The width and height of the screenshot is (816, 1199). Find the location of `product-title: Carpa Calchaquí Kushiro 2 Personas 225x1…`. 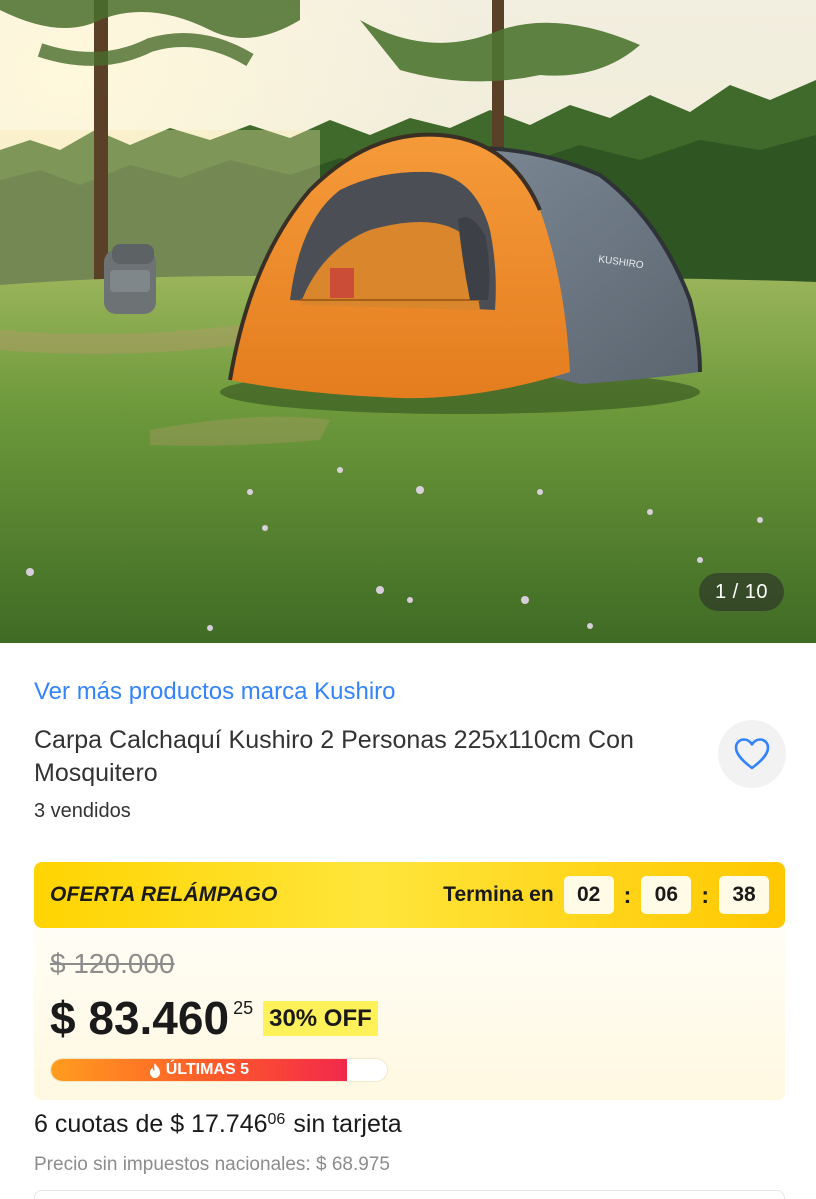

product-title: Carpa Calchaquí Kushiro 2 Personas 225x1… is located at coordinates (334, 756).